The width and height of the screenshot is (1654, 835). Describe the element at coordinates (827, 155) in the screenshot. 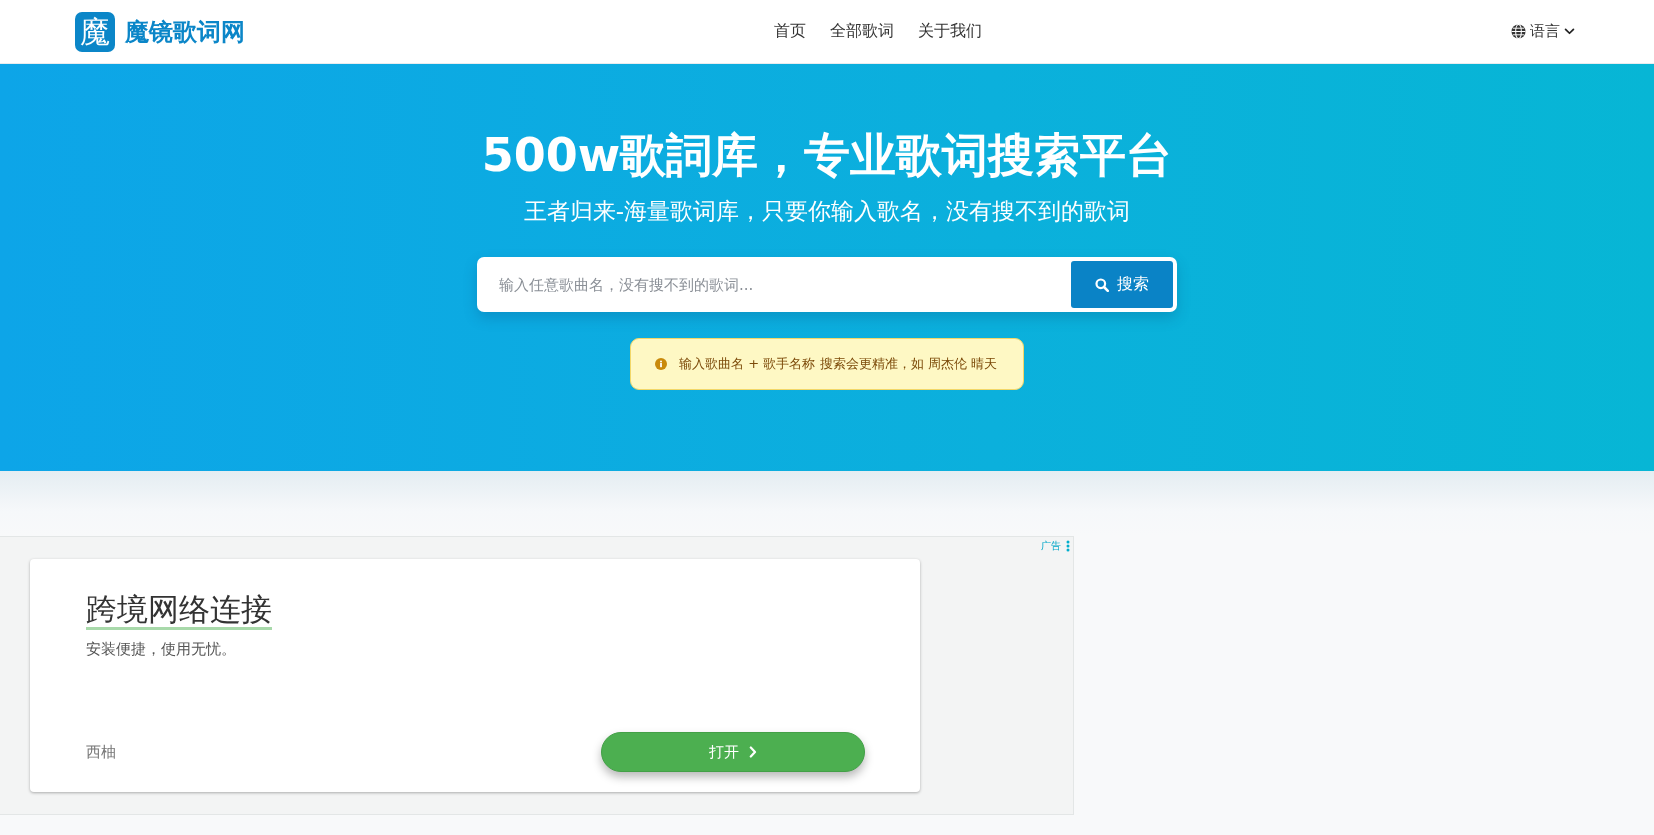

I see `hero-title: 500w歌詞库，专业歌词搜索平台` at that location.